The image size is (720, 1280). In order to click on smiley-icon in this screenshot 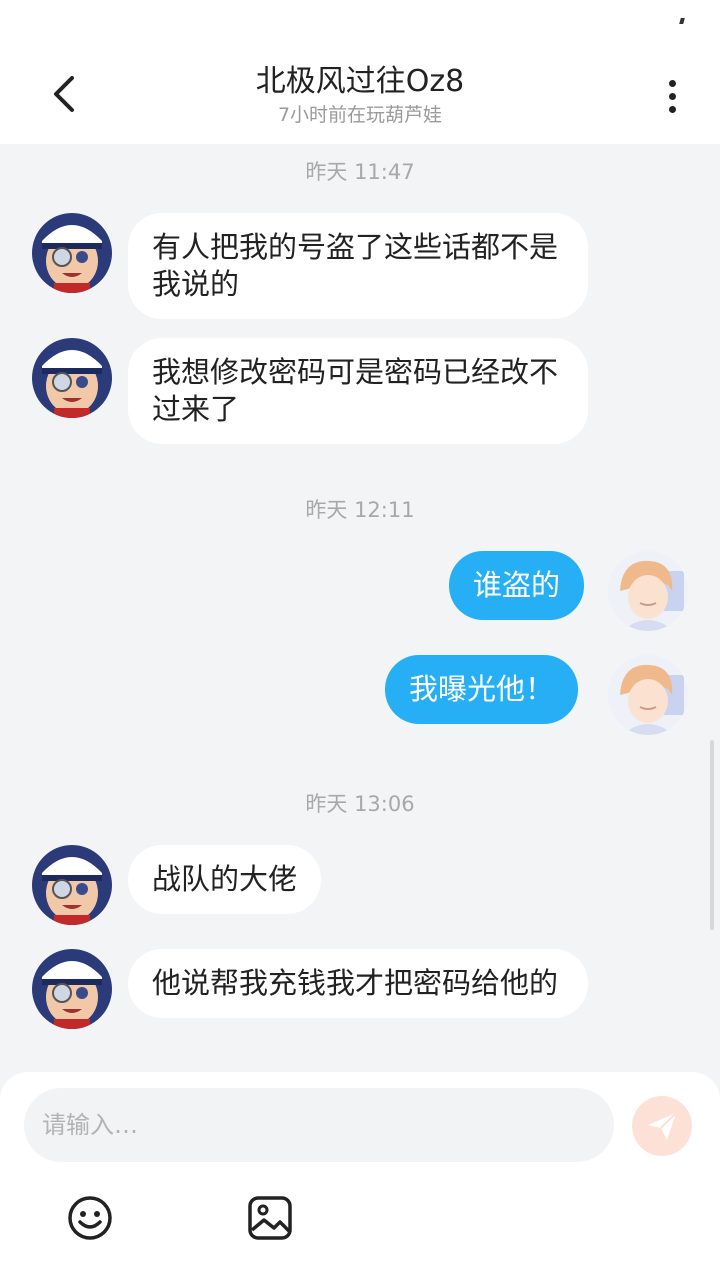, I will do `click(90, 1218)`.